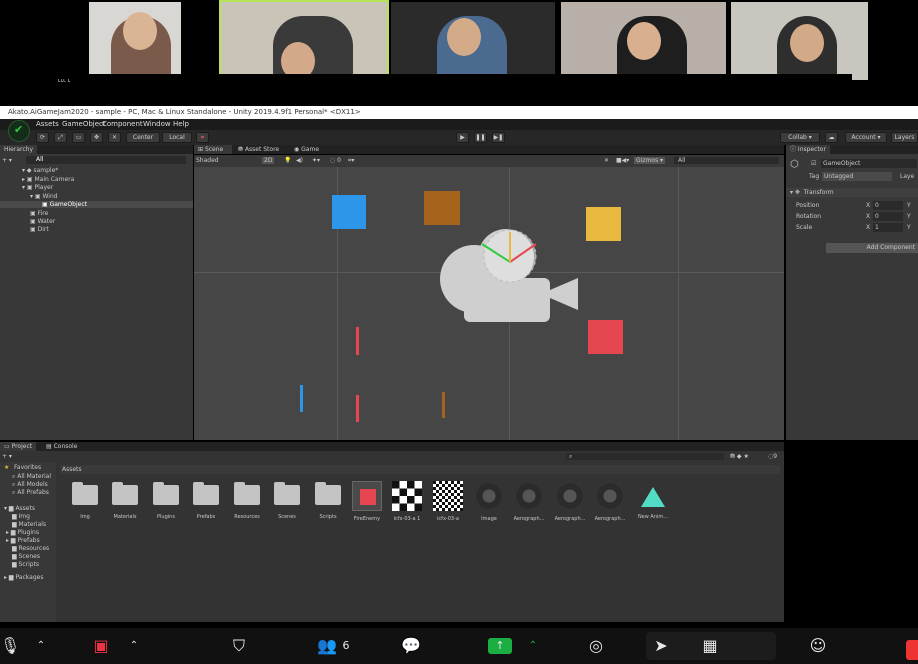 This screenshot has width=918, height=664. What do you see at coordinates (22, 532) in the screenshot?
I see `folder-plugins: ▸ ▆ Plugins` at bounding box center [22, 532].